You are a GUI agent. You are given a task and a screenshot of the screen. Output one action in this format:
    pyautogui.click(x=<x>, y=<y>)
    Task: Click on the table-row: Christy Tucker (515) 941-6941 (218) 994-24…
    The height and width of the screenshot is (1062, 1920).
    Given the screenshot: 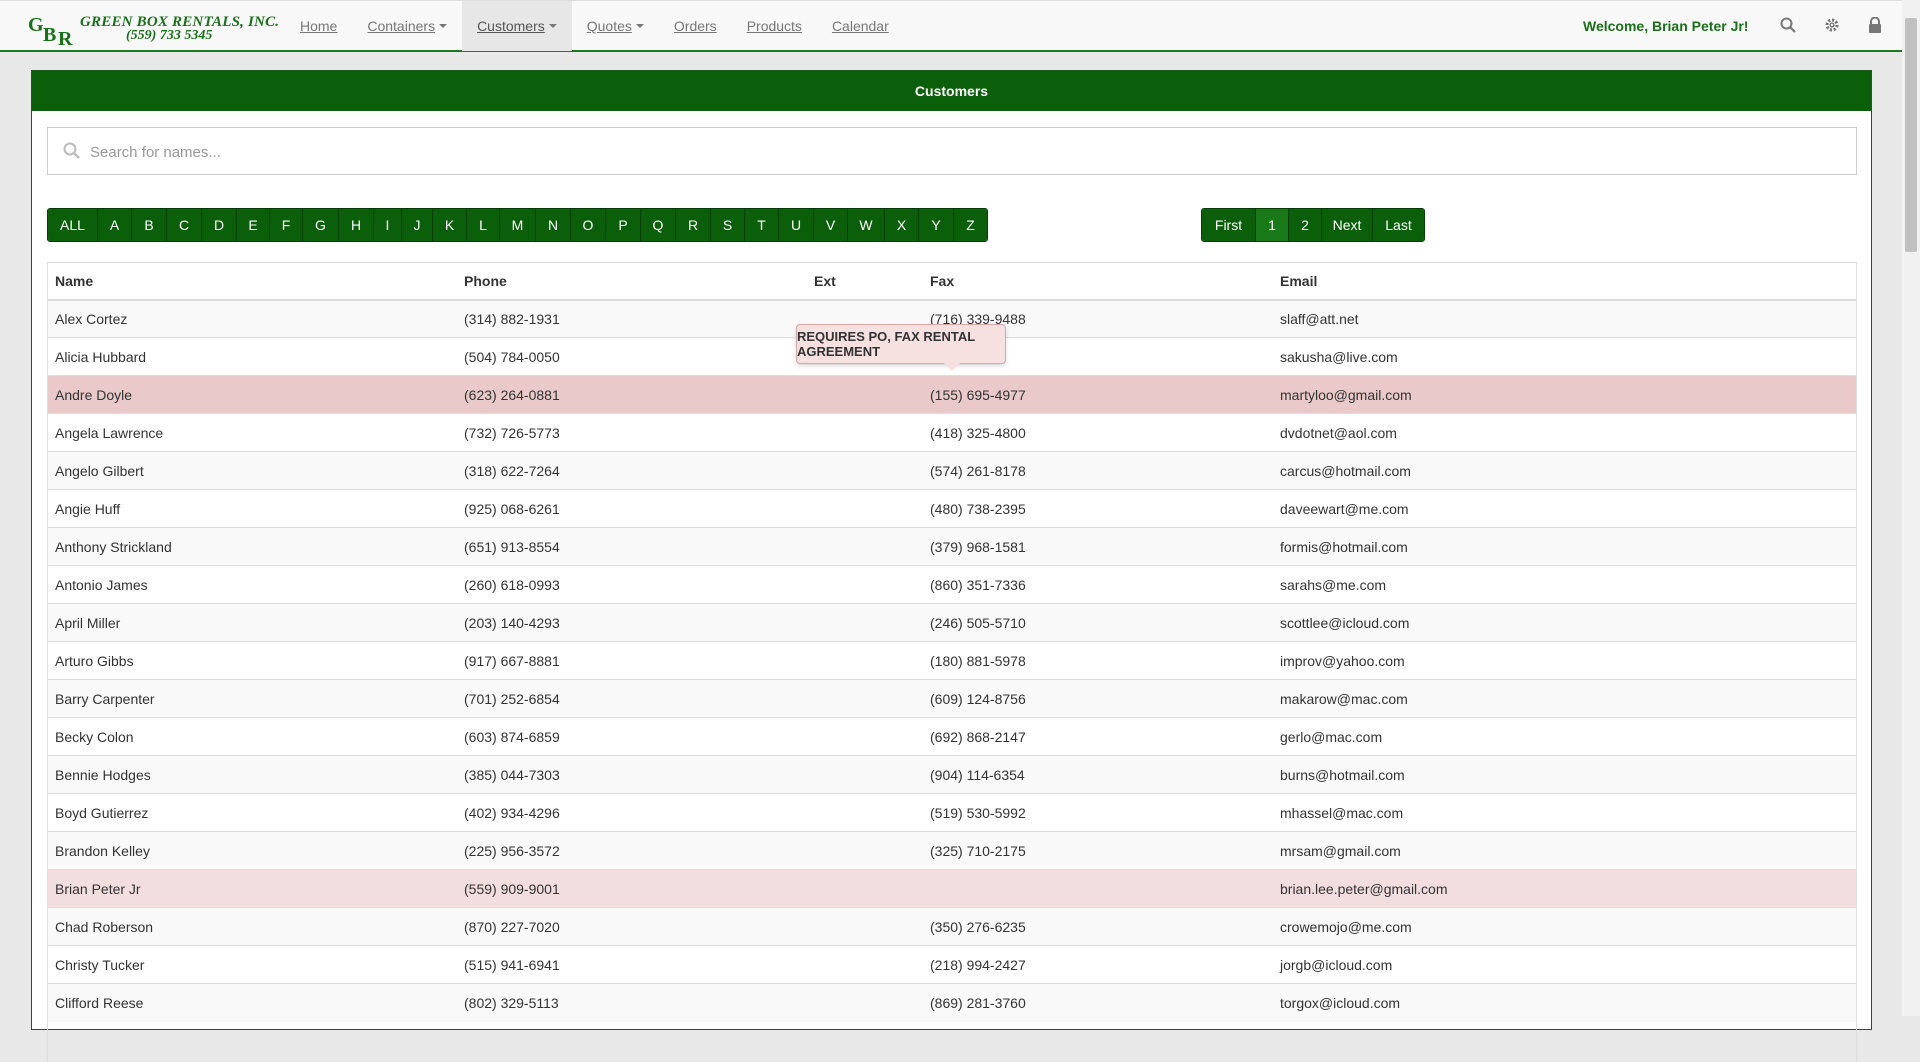 What is the action you would take?
    pyautogui.click(x=952, y=964)
    